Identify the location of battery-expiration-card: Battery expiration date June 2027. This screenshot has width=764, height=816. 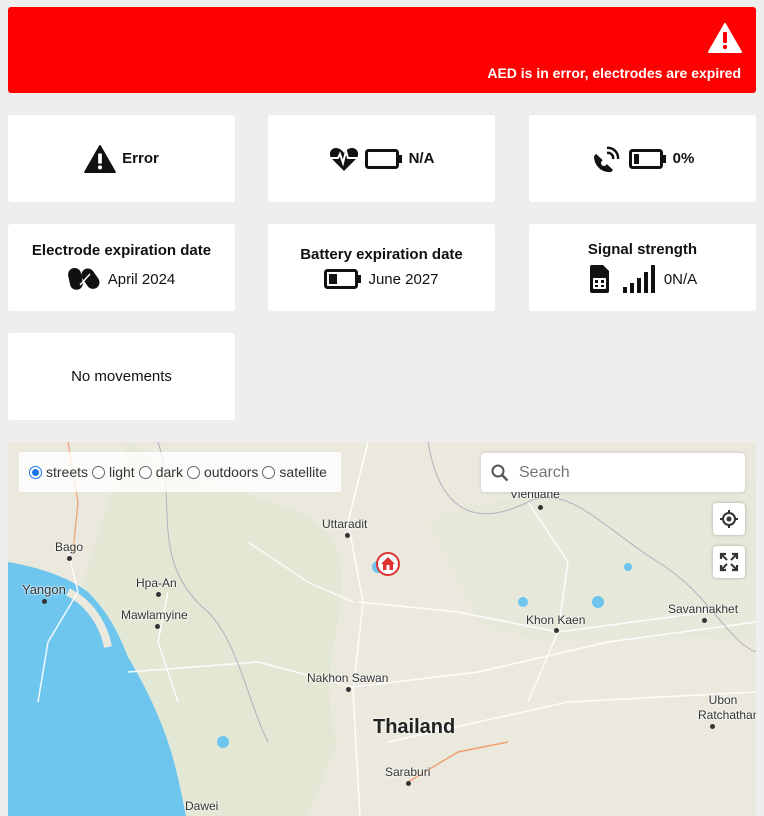
(381, 267).